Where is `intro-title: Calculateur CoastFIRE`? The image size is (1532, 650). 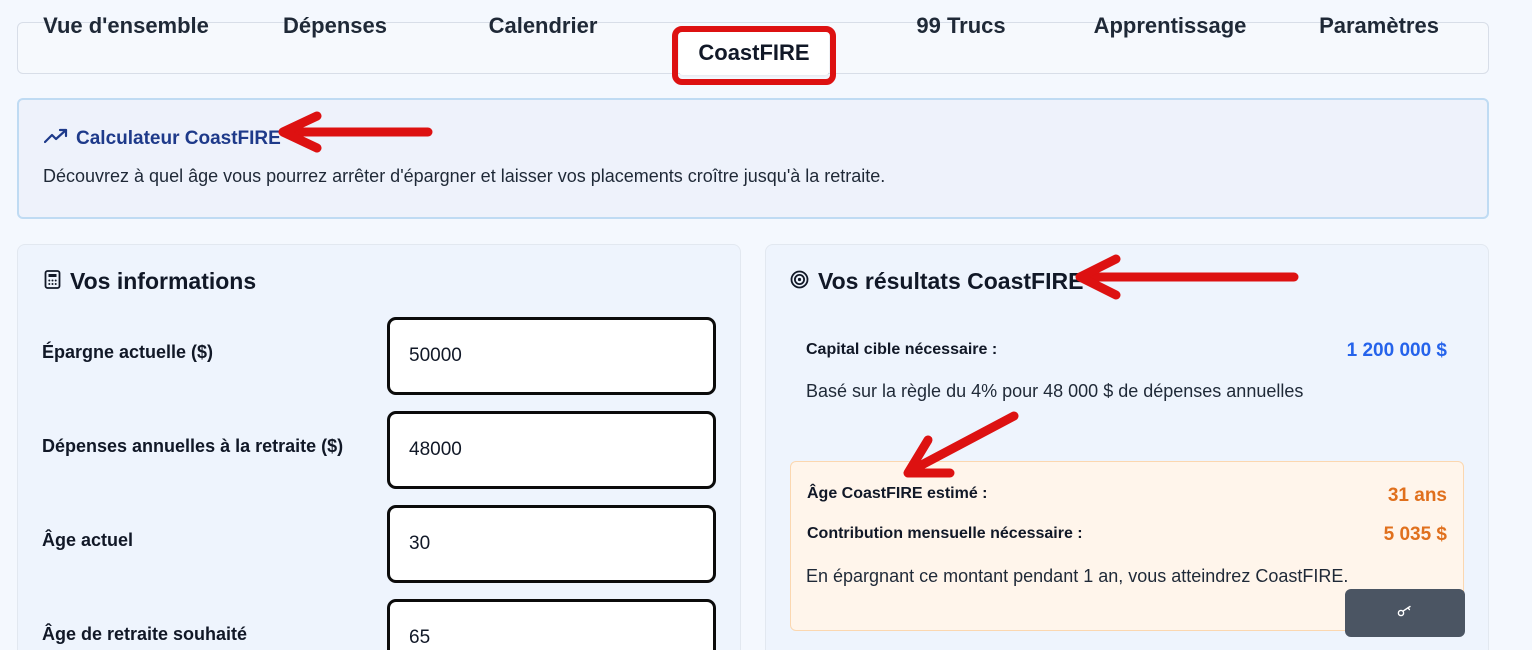
intro-title: Calculateur CoastFIRE is located at coordinates (178, 138).